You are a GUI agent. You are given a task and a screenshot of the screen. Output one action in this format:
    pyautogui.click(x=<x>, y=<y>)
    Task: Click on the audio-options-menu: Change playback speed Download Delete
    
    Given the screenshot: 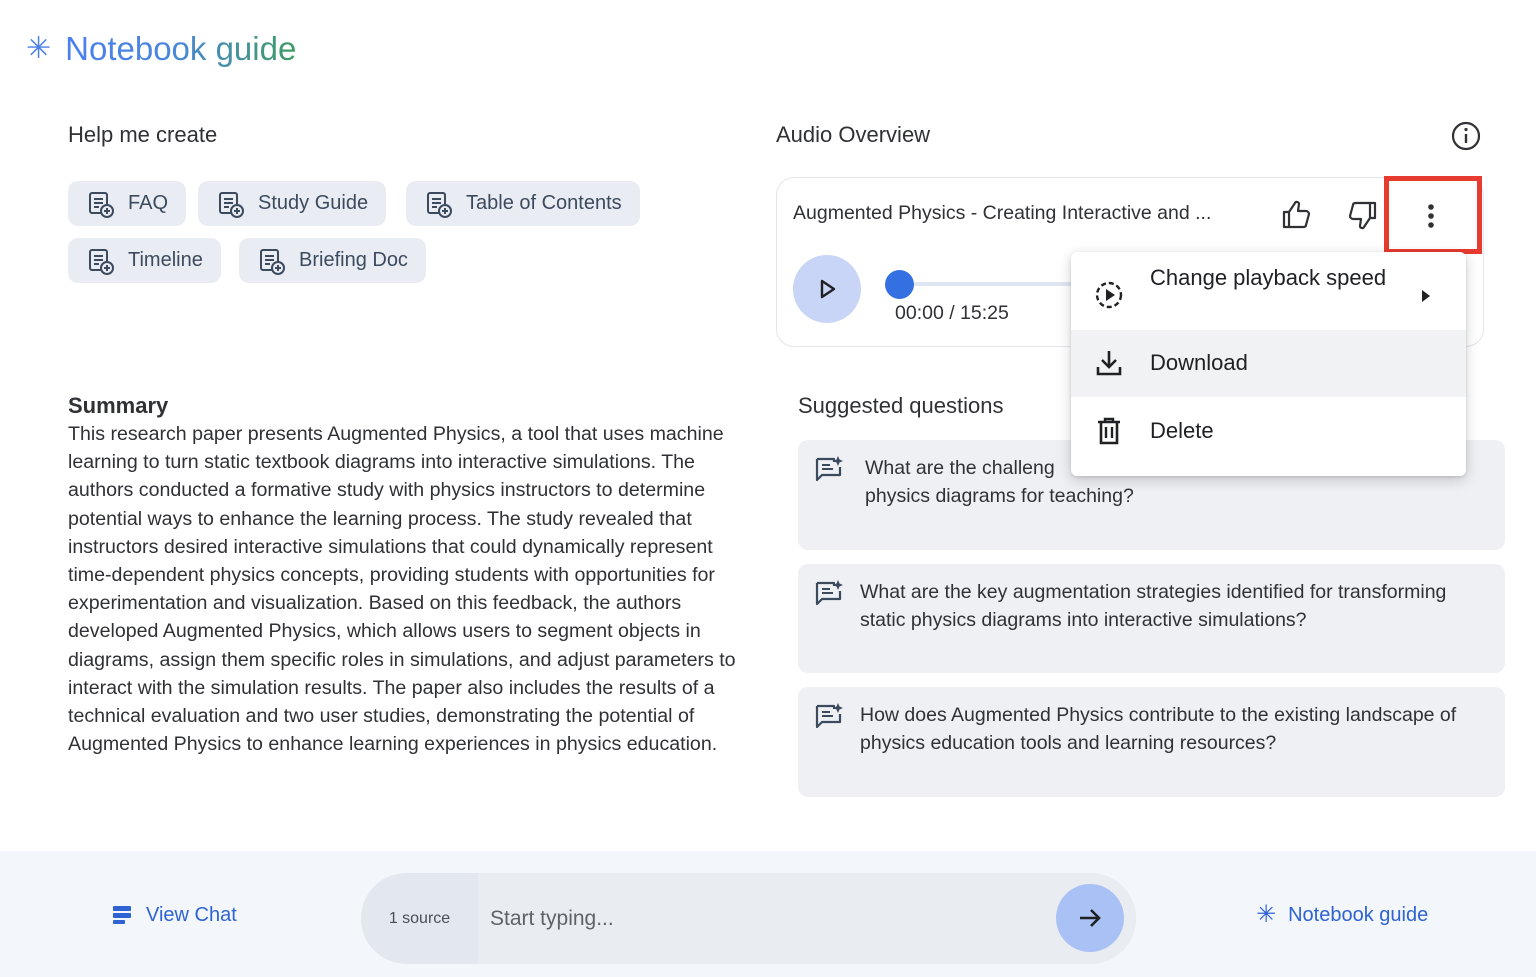 What is the action you would take?
    pyautogui.click(x=1268, y=364)
    